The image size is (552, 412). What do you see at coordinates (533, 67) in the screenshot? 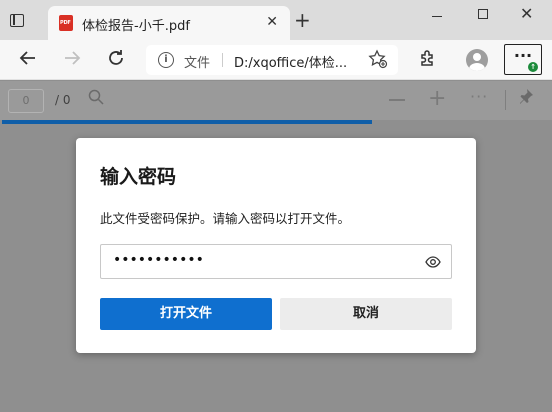
I see `update-badge-icon: ↑` at bounding box center [533, 67].